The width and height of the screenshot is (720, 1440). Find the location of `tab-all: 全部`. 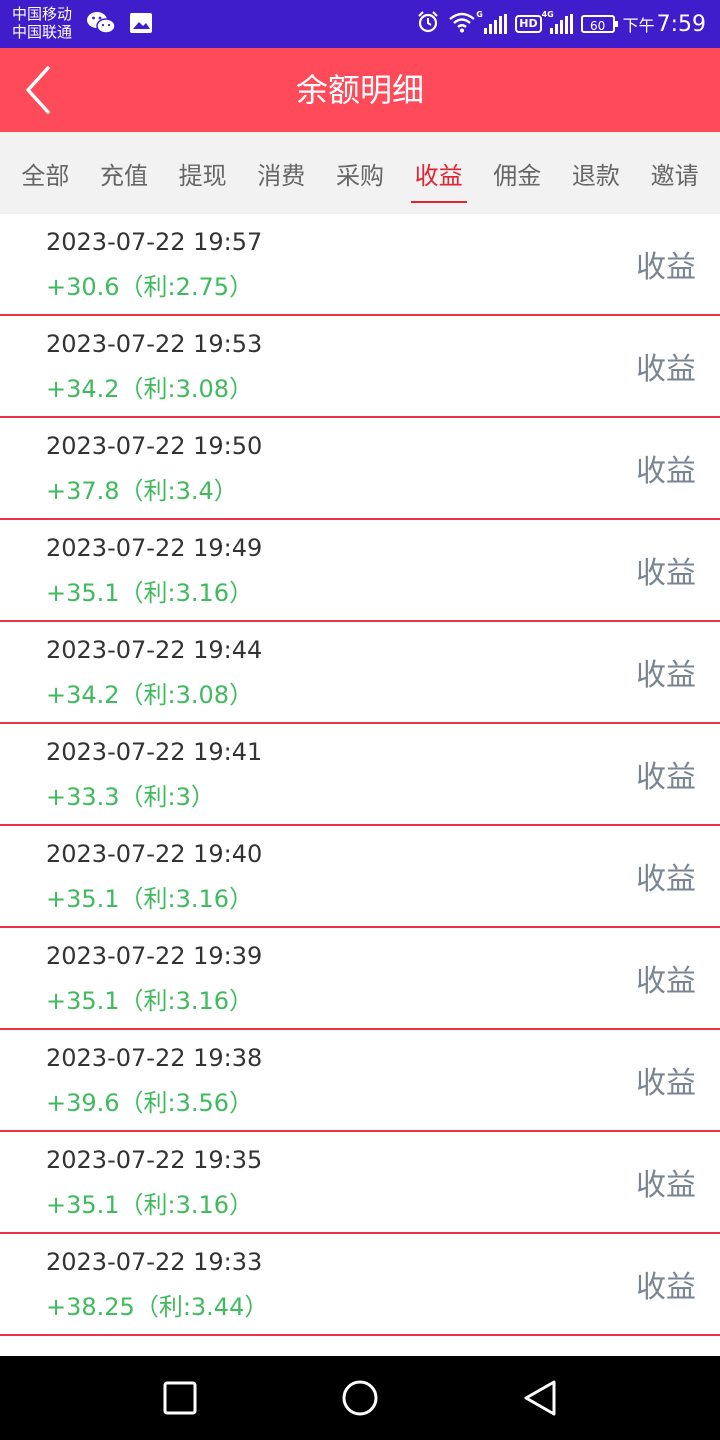

tab-all: 全部 is located at coordinates (45, 173).